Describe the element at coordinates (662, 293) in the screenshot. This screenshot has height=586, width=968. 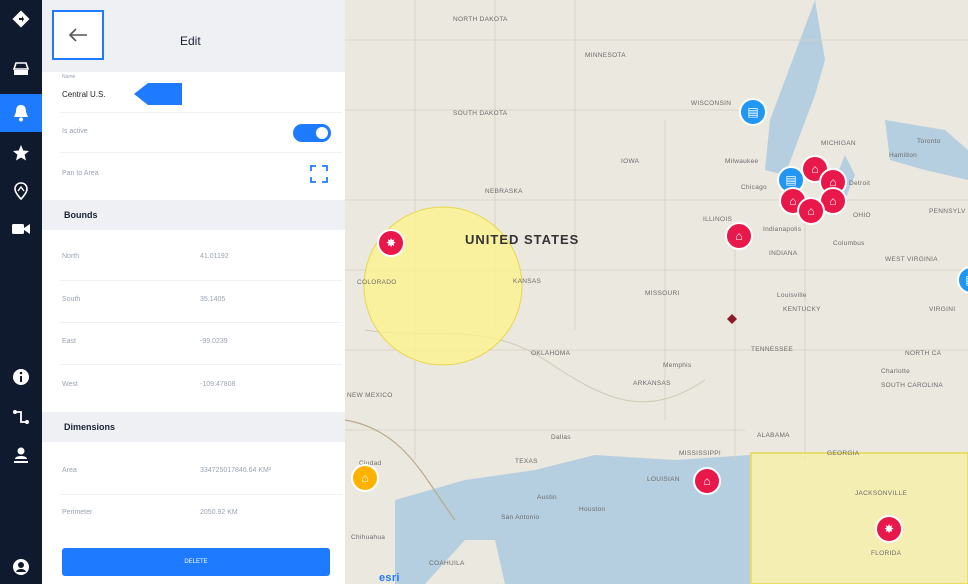
I see `map-label: MISSOURI` at that location.